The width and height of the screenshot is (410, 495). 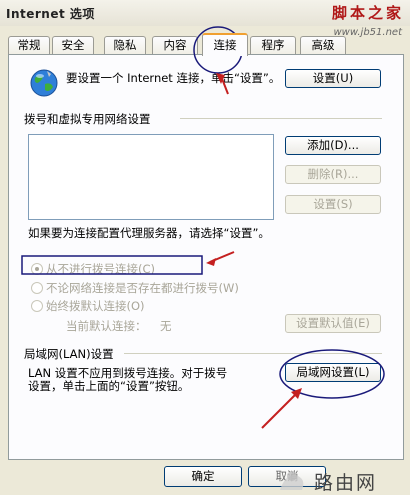 I want to click on lan-arrow, so click(x=280, y=410).